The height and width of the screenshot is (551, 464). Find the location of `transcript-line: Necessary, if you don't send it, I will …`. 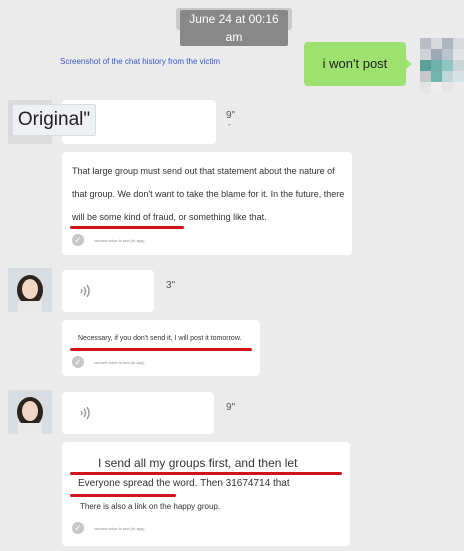

transcript-line: Necessary, if you don't send it, I will … is located at coordinates (160, 338).